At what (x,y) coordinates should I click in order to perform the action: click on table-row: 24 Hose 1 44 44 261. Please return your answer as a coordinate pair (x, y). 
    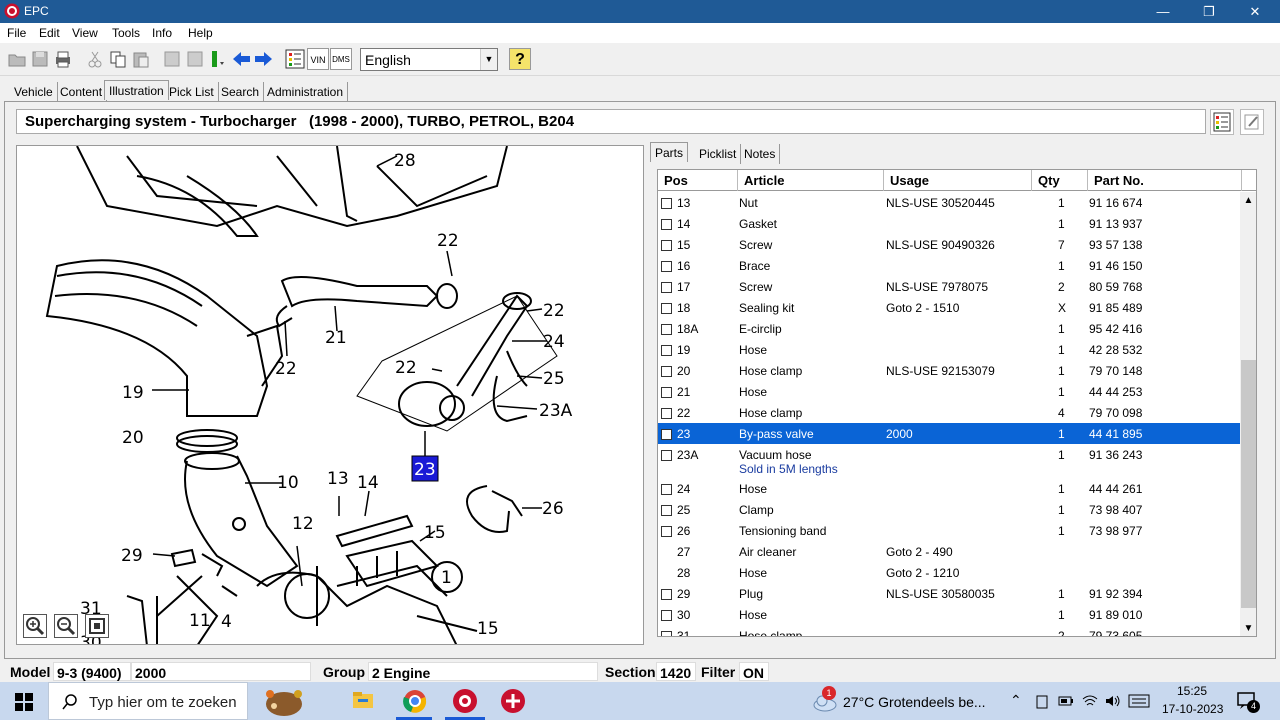
    Looking at the image, I should click on (949, 488).